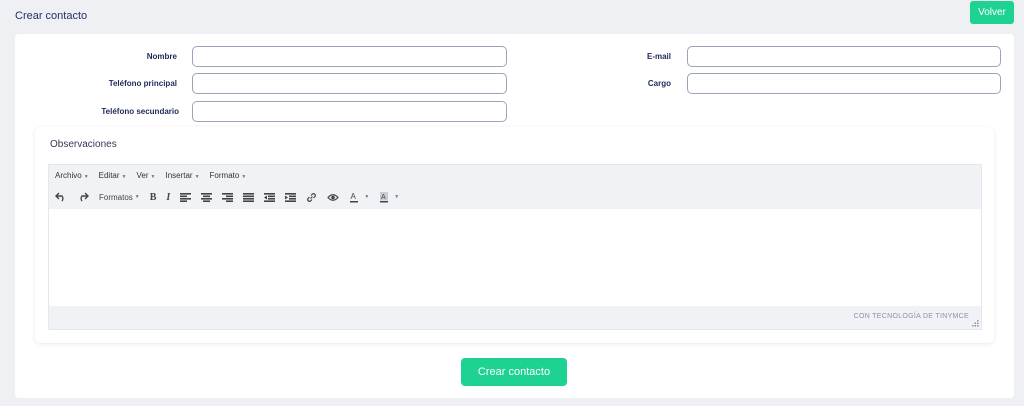 This screenshot has width=1024, height=406. I want to click on nombre-input, so click(349, 56).